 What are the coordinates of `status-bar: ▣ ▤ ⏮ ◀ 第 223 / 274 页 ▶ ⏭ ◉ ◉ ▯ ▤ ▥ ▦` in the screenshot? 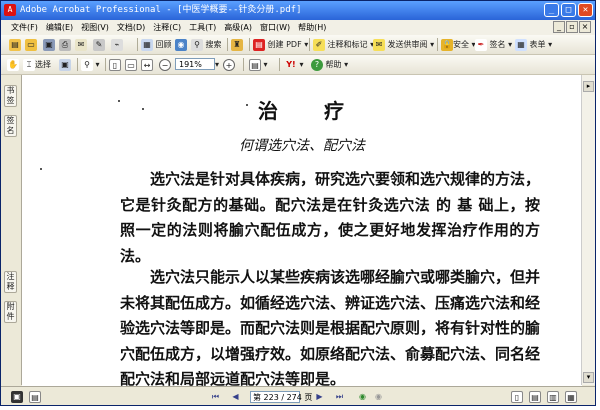 It's located at (298, 395).